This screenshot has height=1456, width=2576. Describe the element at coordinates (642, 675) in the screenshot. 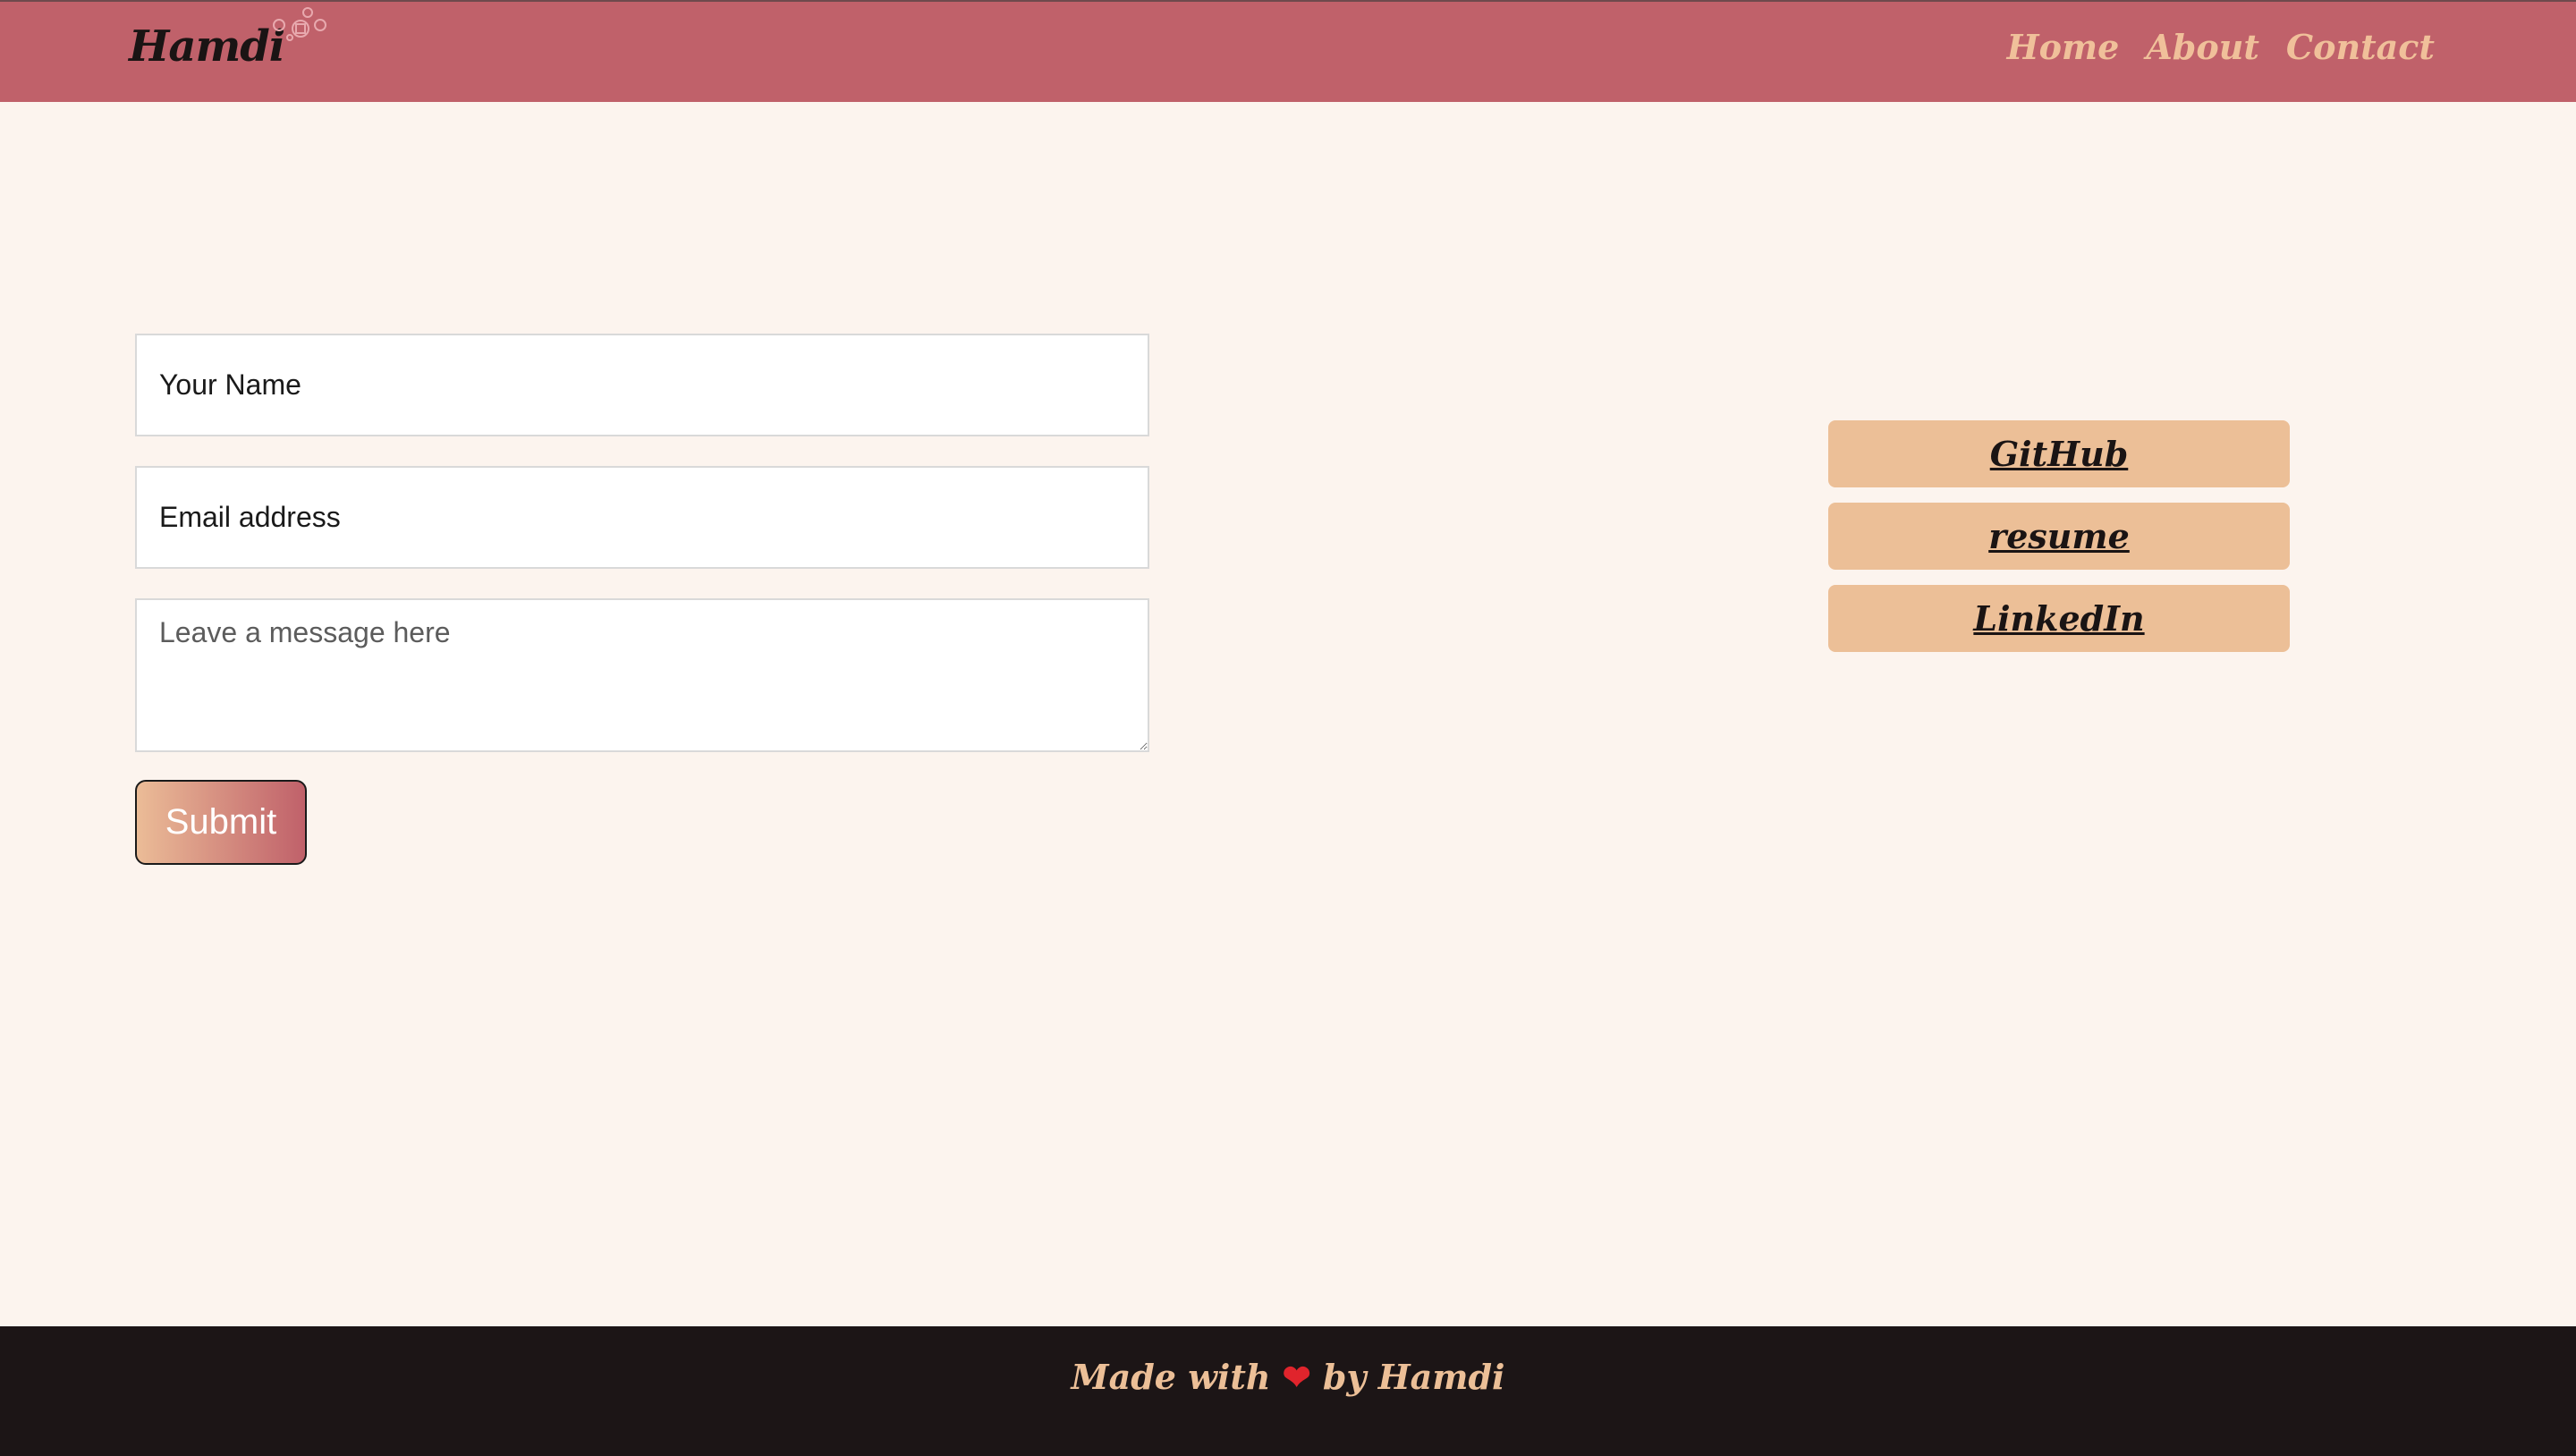

I see `message-textarea` at that location.